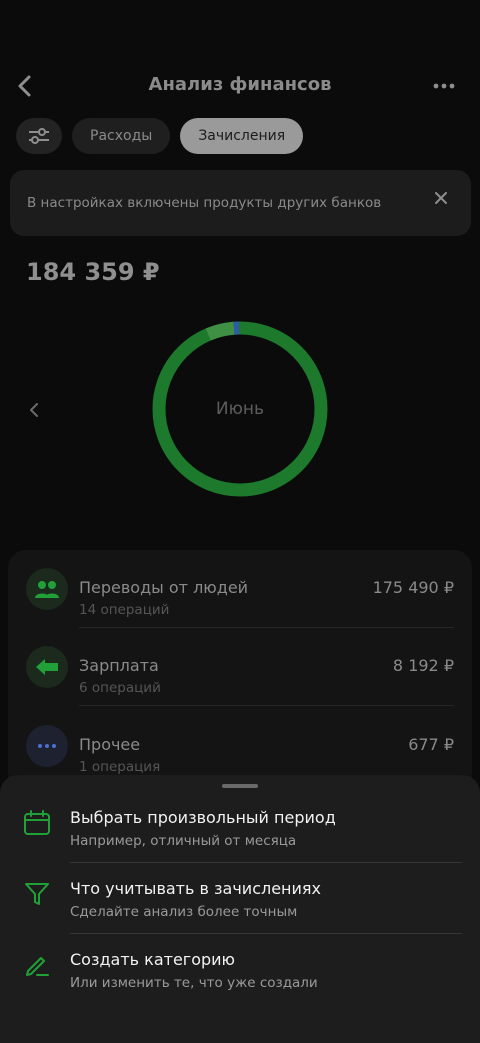 The height and width of the screenshot is (1043, 480). I want to click on filter-row: Расходы Зачисления, so click(160, 136).